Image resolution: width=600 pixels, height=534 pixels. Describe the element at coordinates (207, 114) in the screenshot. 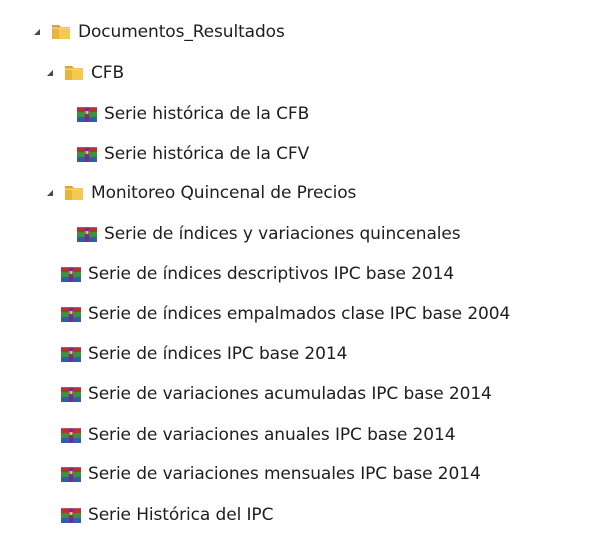

I see `tree-node-label: Serie histórica de la CFB` at that location.